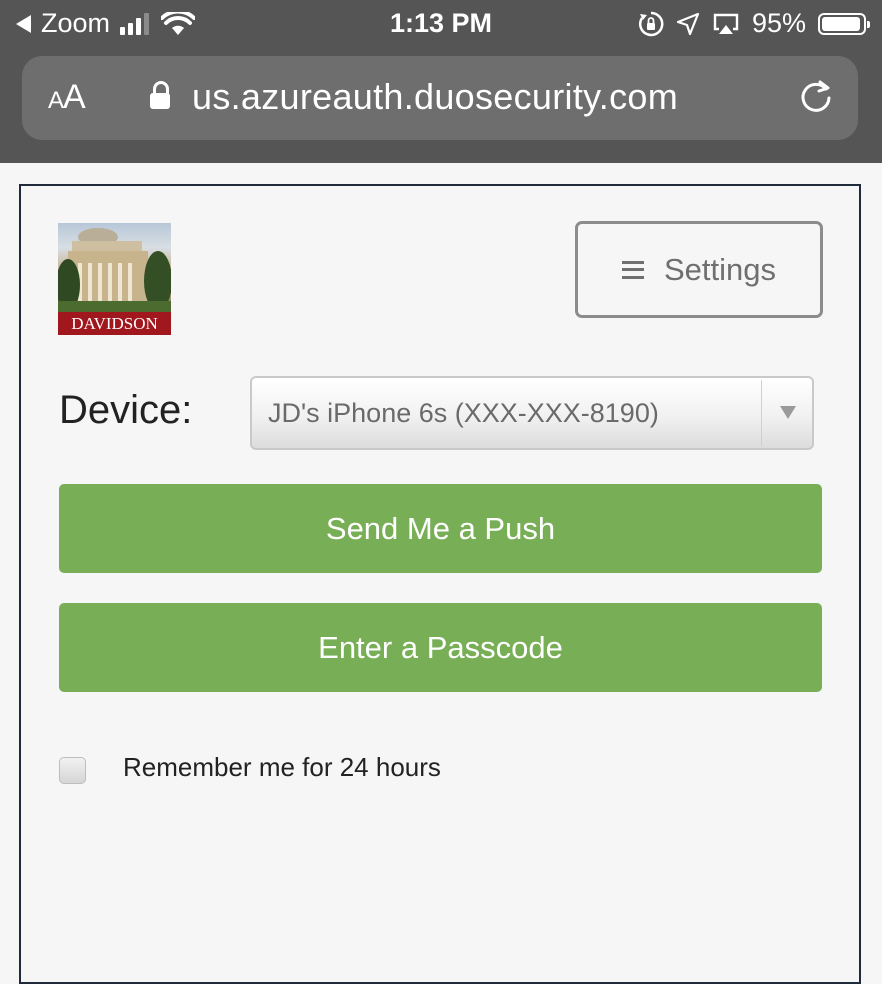 The width and height of the screenshot is (882, 984). What do you see at coordinates (632, 269) in the screenshot?
I see `hamburger-menu-icon` at bounding box center [632, 269].